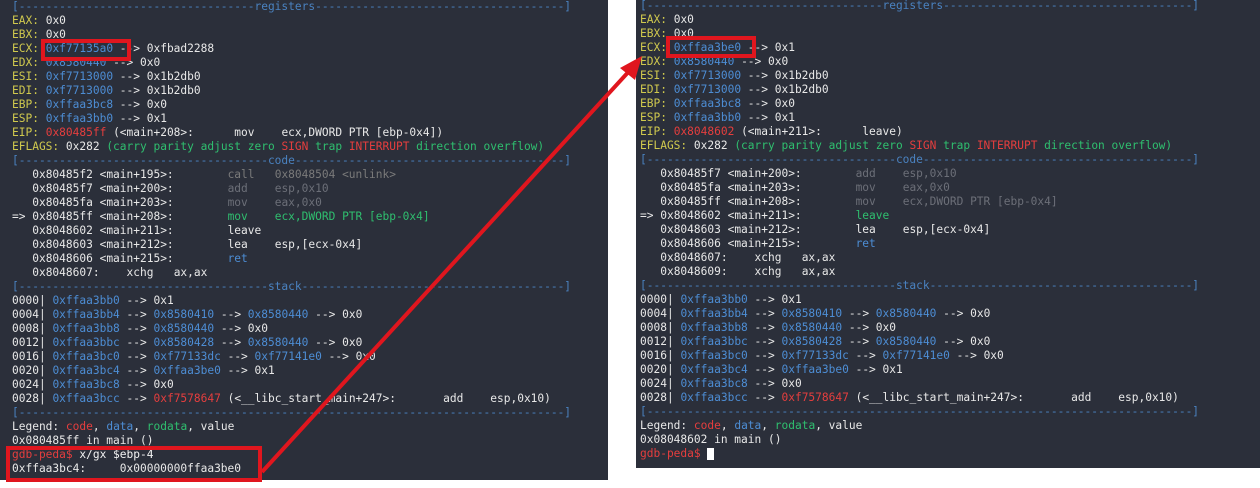 This screenshot has width=1260, height=488. Describe the element at coordinates (950, 454) in the screenshot. I see `prompt-row: gdb-peda$` at that location.